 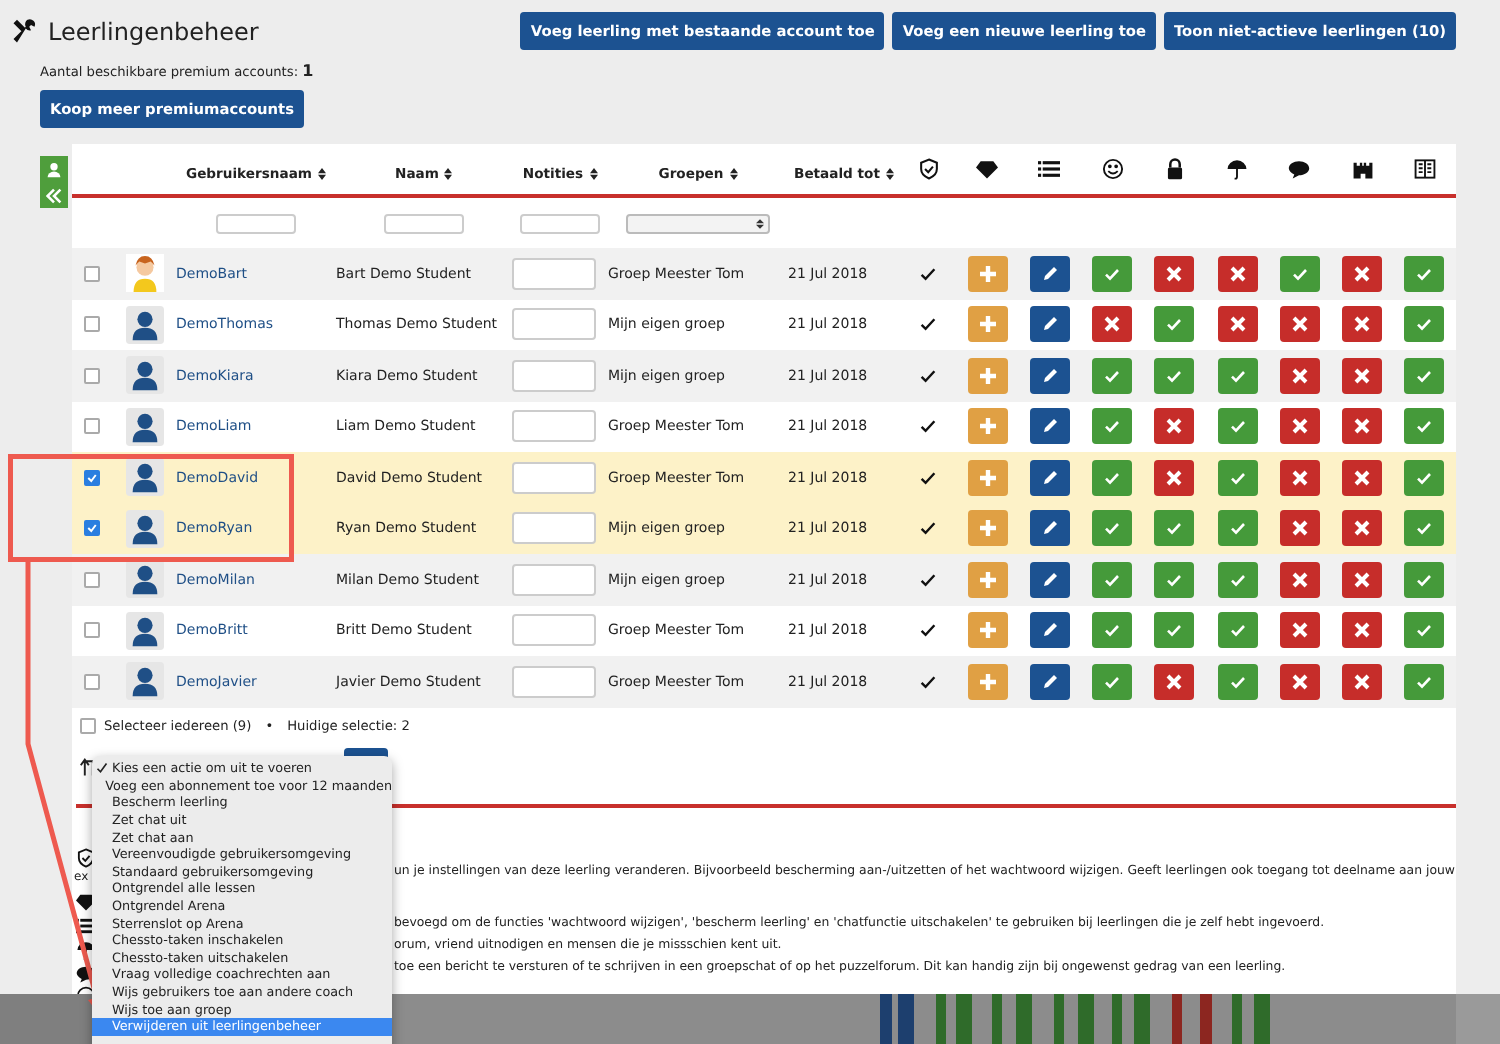 What do you see at coordinates (308, 71) in the screenshot?
I see `premium-count: 1` at bounding box center [308, 71].